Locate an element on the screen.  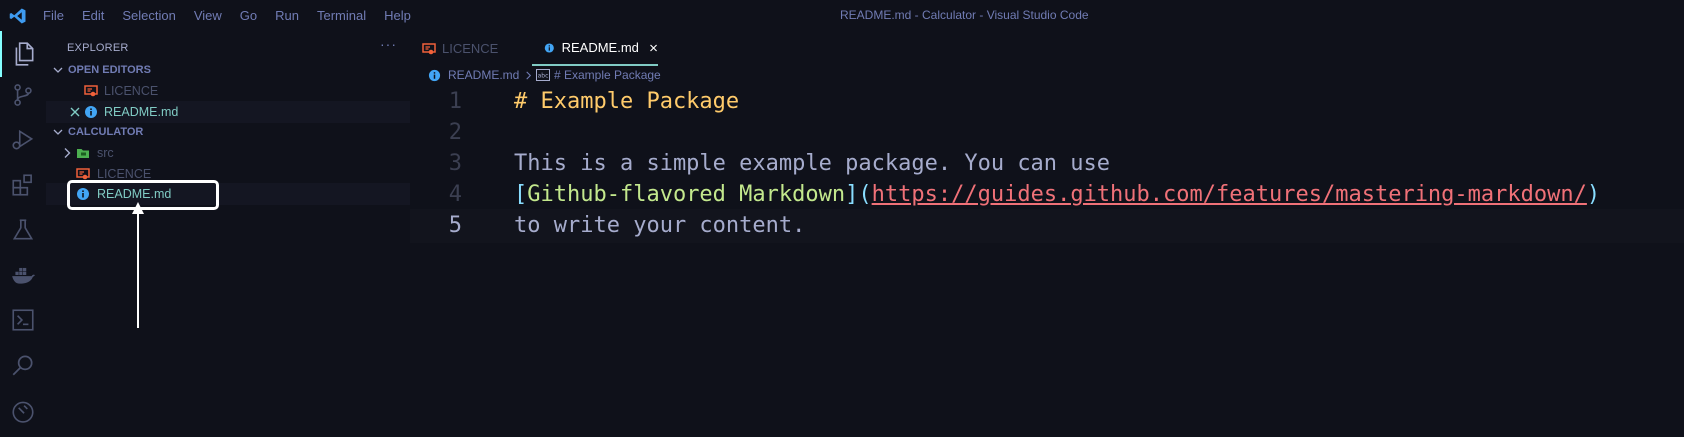
tab-label: LICENCE is located at coordinates (470, 48).